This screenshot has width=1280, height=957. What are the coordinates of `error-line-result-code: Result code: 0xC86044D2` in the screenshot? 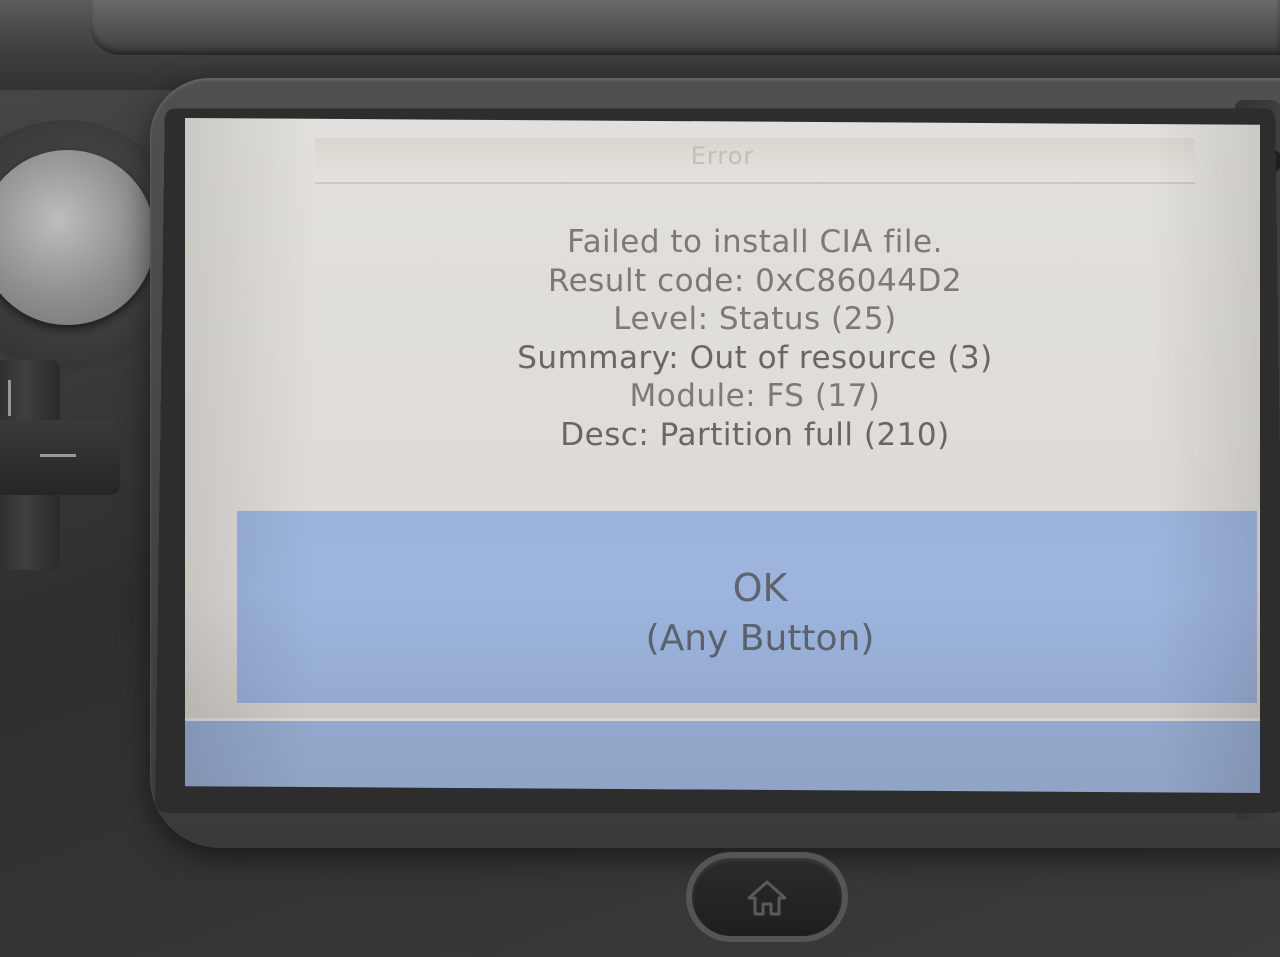 It's located at (755, 280).